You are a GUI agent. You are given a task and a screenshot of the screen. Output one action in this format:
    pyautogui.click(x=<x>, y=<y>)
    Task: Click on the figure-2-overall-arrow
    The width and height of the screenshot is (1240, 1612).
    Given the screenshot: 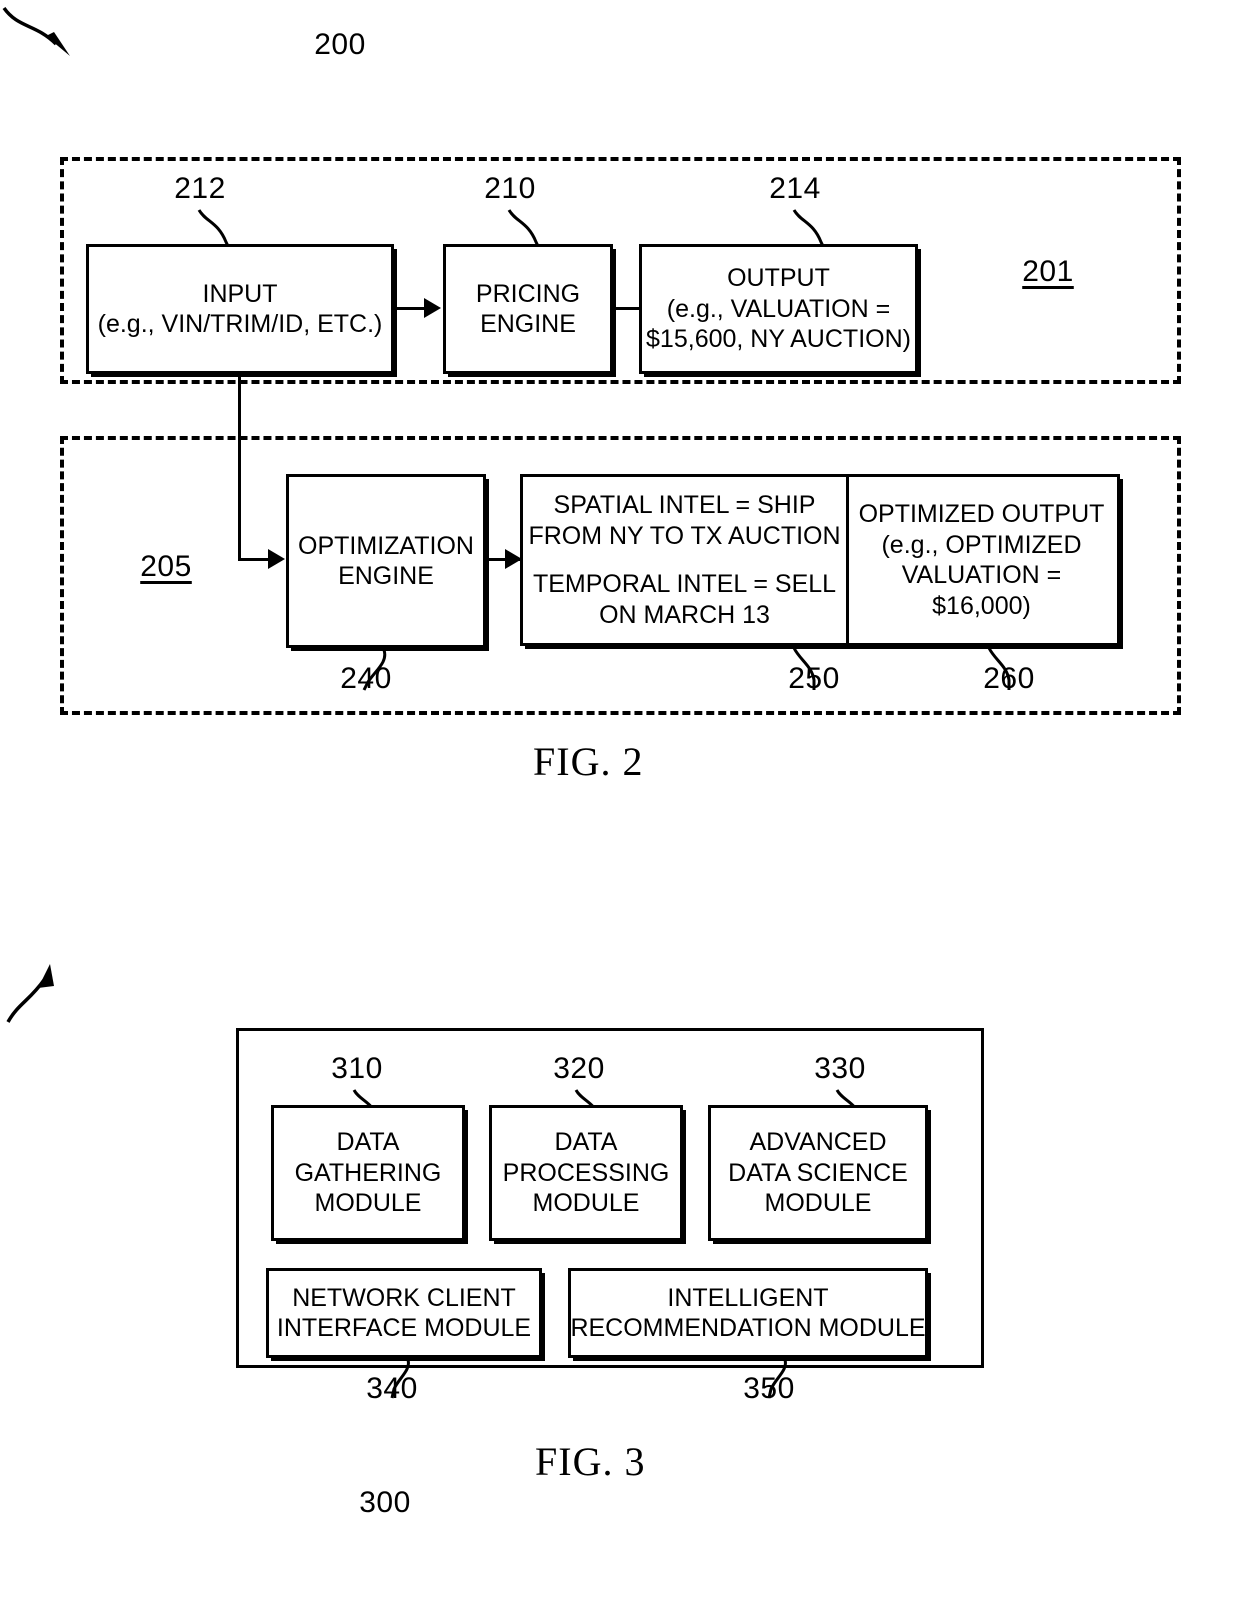 What is the action you would take?
    pyautogui.click(x=36, y=31)
    